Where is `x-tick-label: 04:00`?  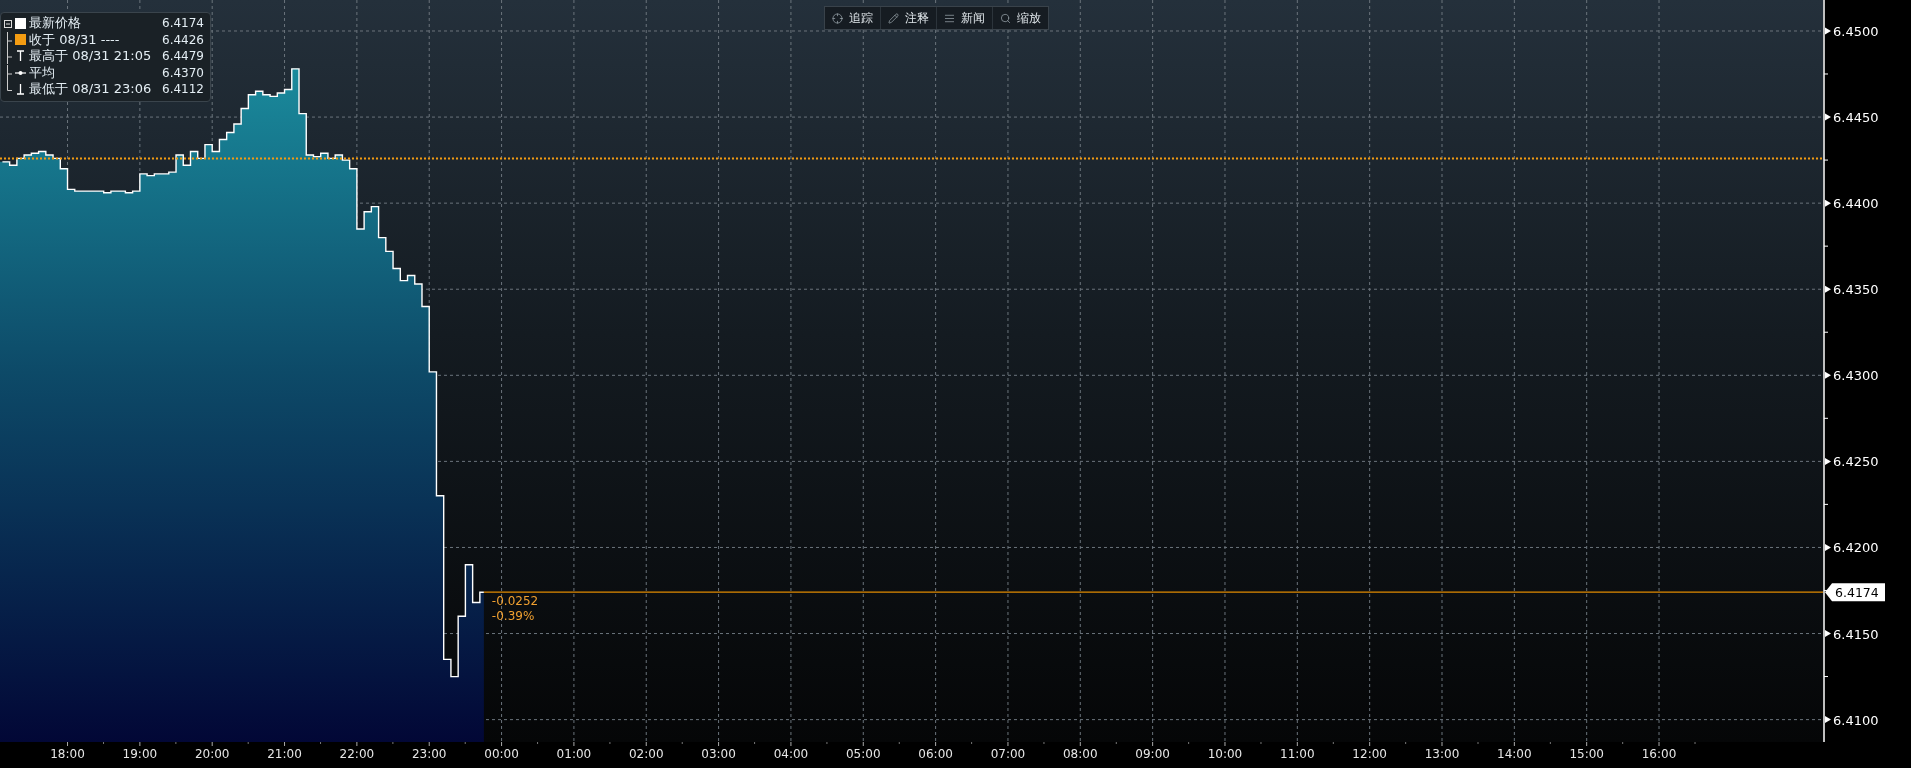
x-tick-label: 04:00 is located at coordinates (791, 754).